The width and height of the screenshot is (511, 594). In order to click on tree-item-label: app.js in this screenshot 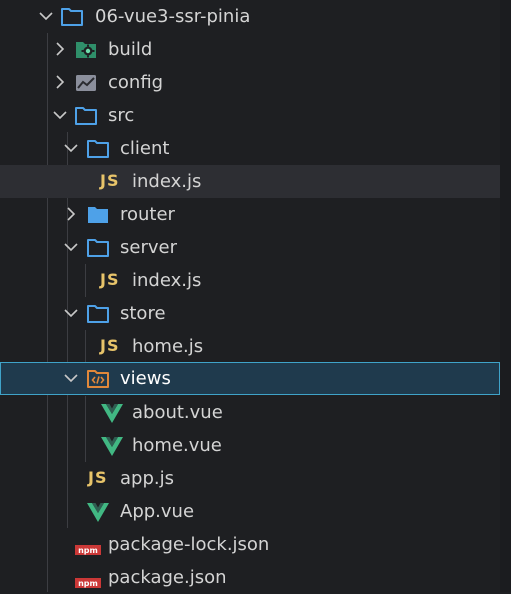, I will do `click(147, 478)`.